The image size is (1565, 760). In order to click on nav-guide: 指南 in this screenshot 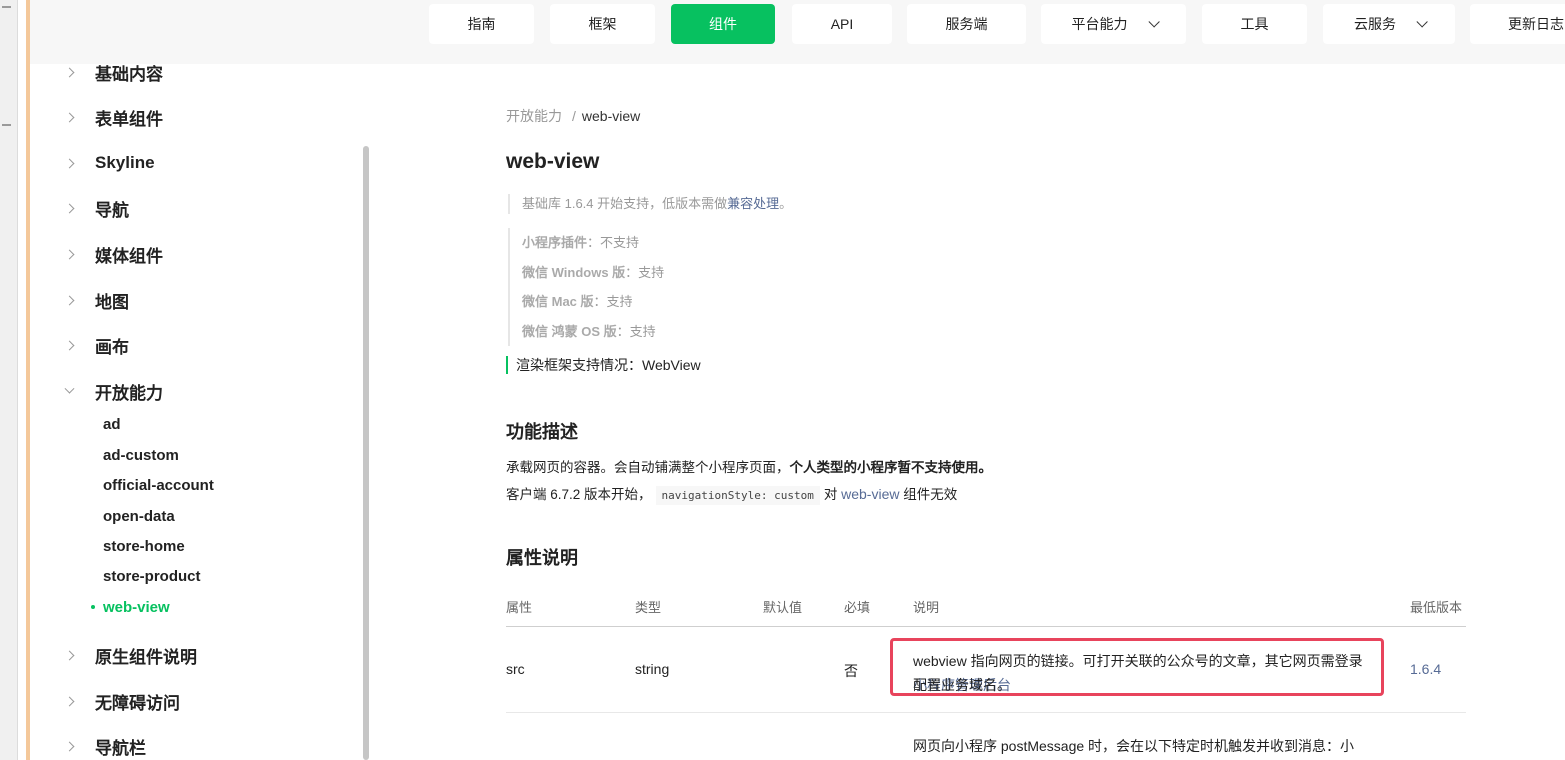, I will do `click(481, 24)`.